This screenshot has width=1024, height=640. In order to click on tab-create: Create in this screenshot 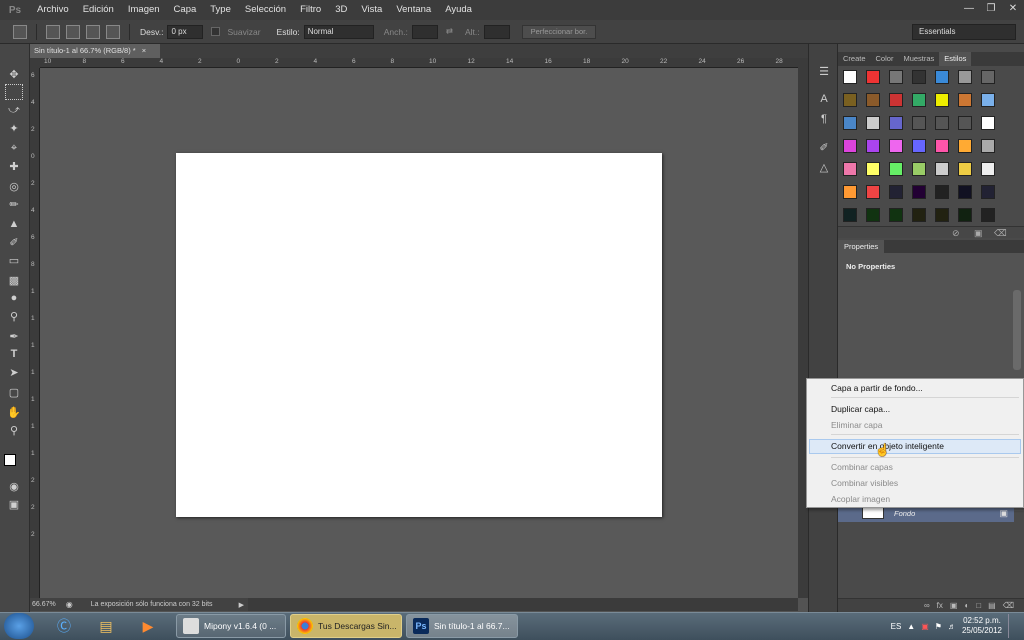, I will do `click(854, 59)`.